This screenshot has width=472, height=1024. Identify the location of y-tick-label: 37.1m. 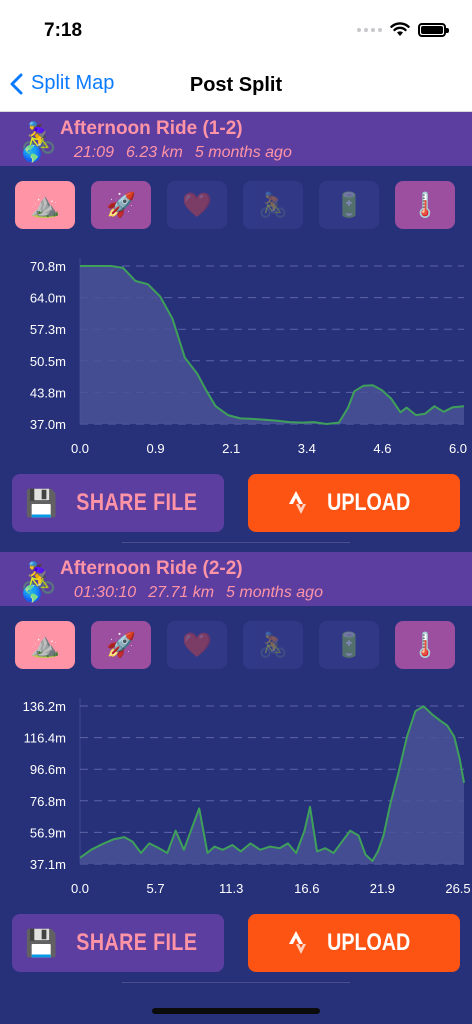
(48, 864).